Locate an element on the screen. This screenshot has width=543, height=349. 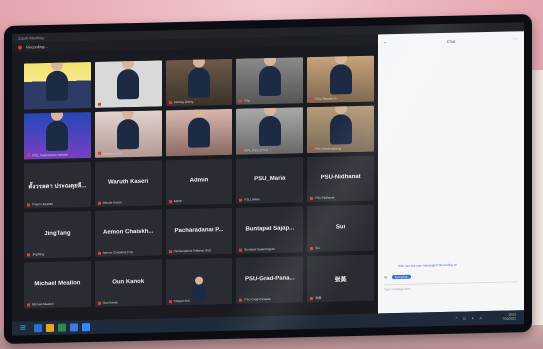
participant-label: Jiaming Zheng is located at coordinates (181, 101).